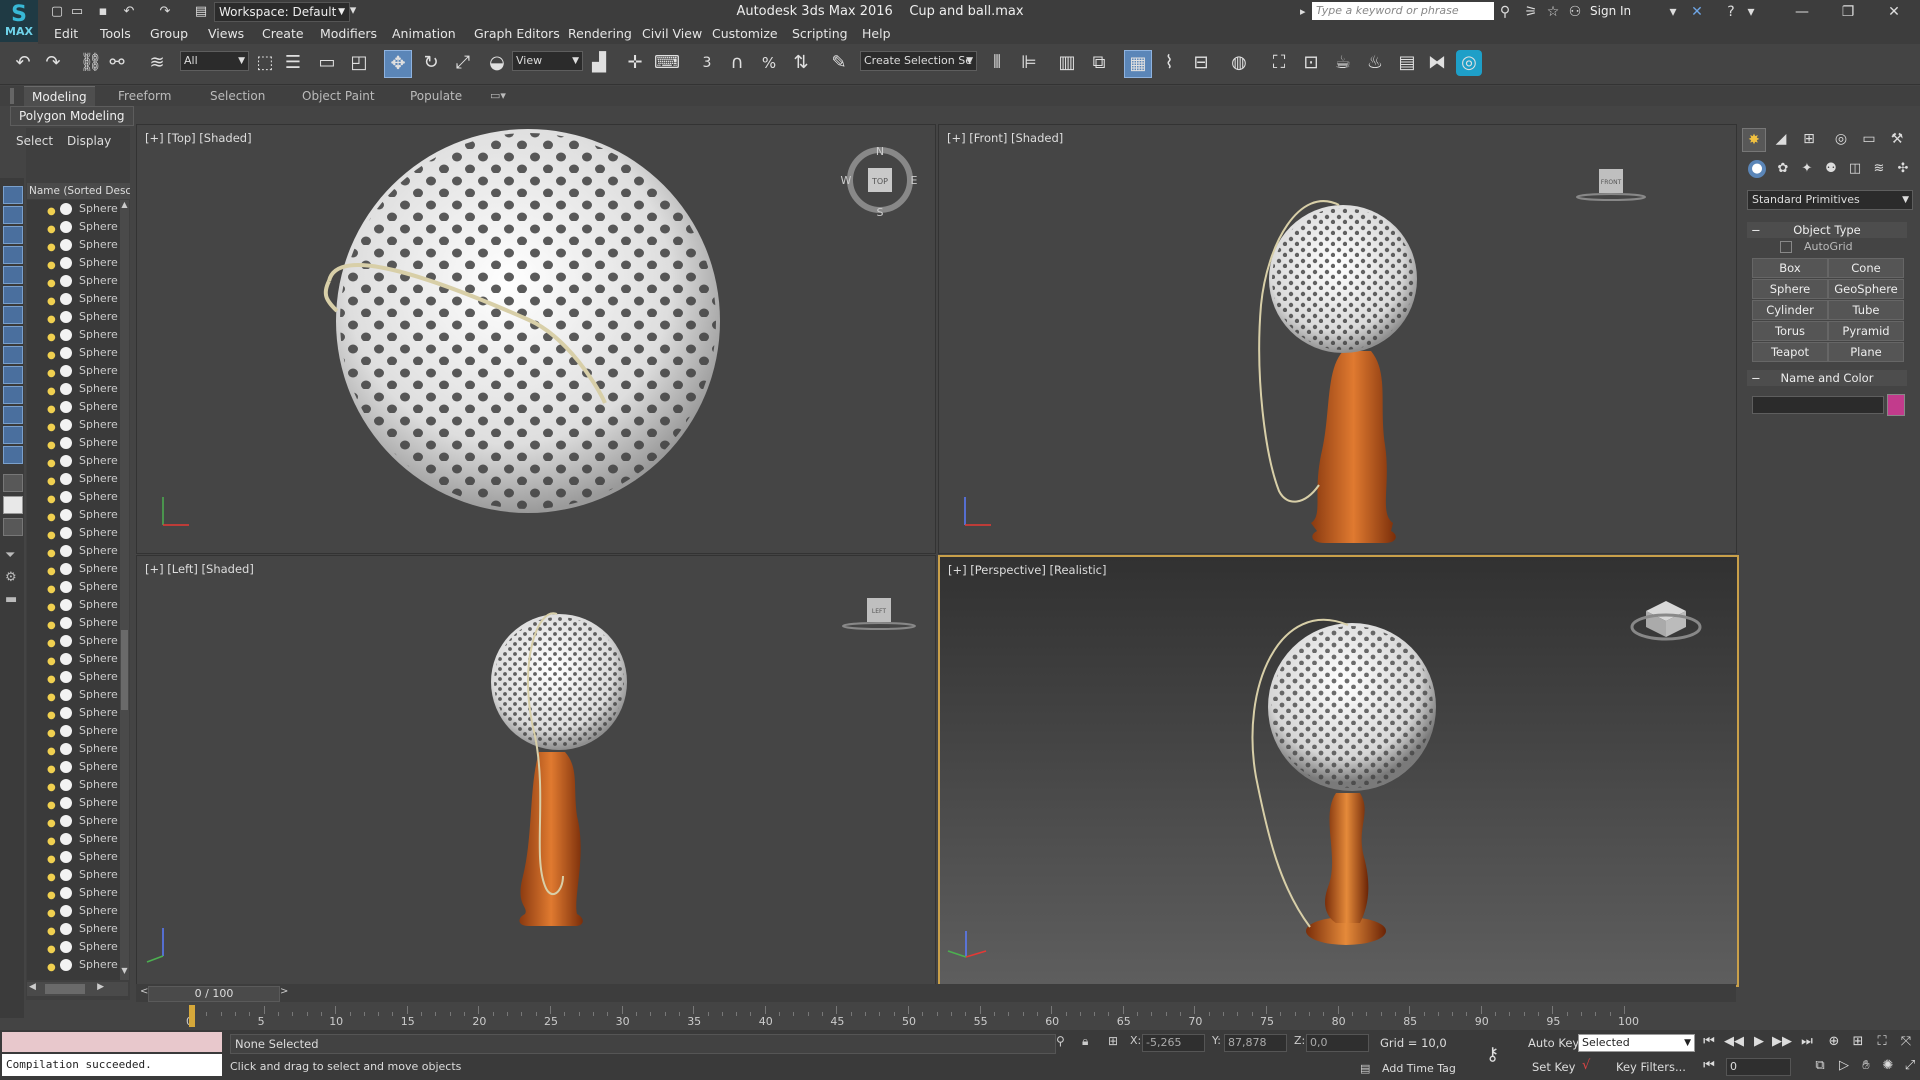 This screenshot has width=1920, height=1080. Describe the element at coordinates (124, 973) in the screenshot. I see `scroll-down-icon: ▼` at that location.